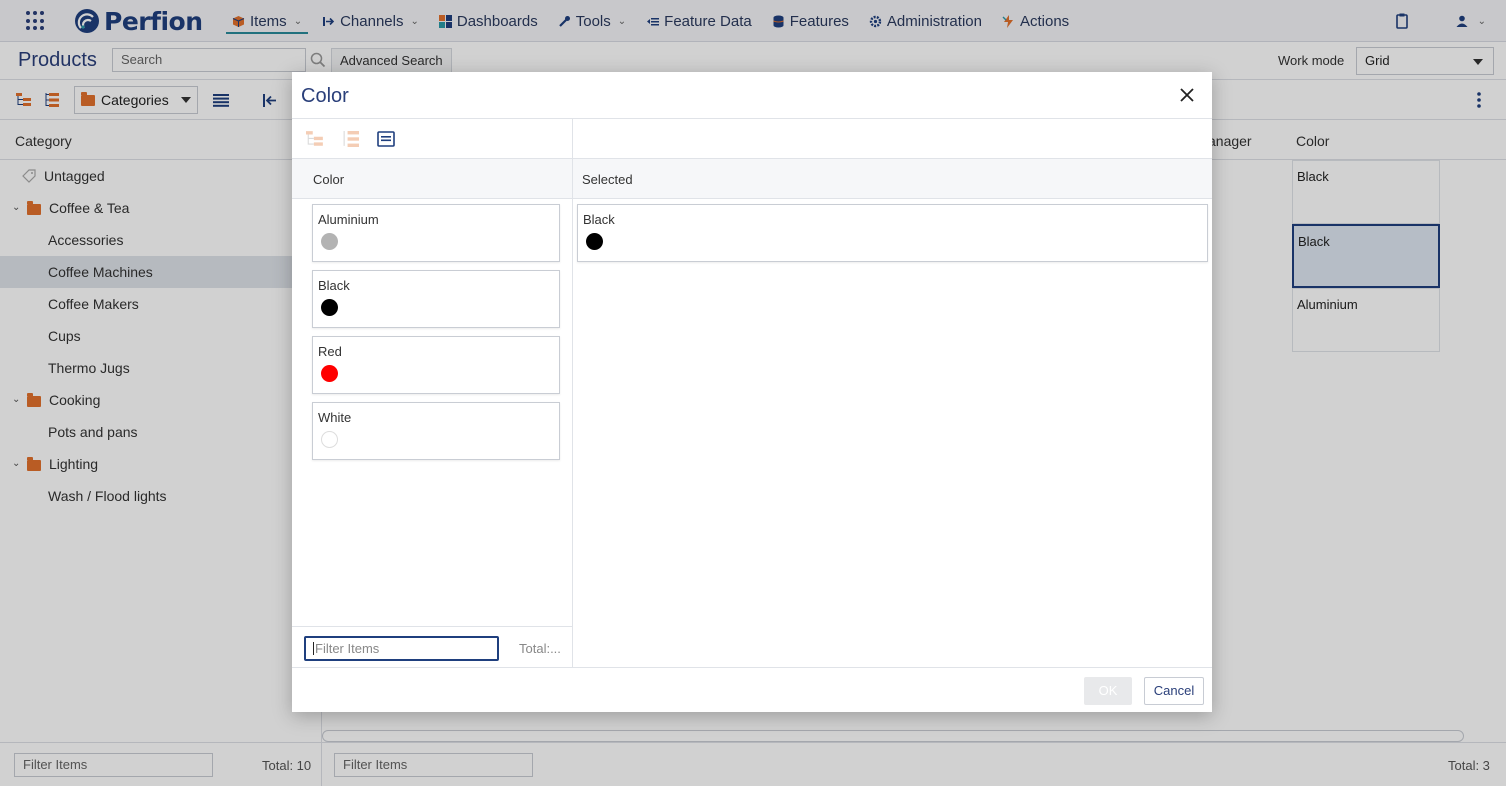  I want to click on dialog-filter-placeholder: Filter Items, so click(347, 648).